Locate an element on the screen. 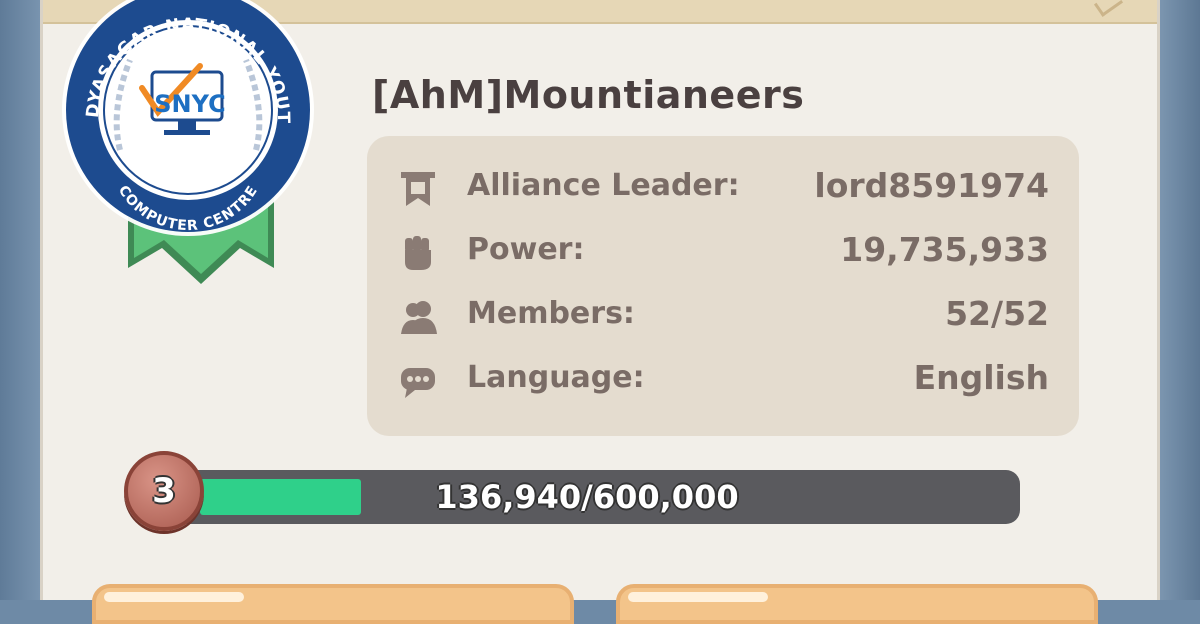 The image size is (1200, 624). alliance-level-badge: 3 is located at coordinates (164, 491).